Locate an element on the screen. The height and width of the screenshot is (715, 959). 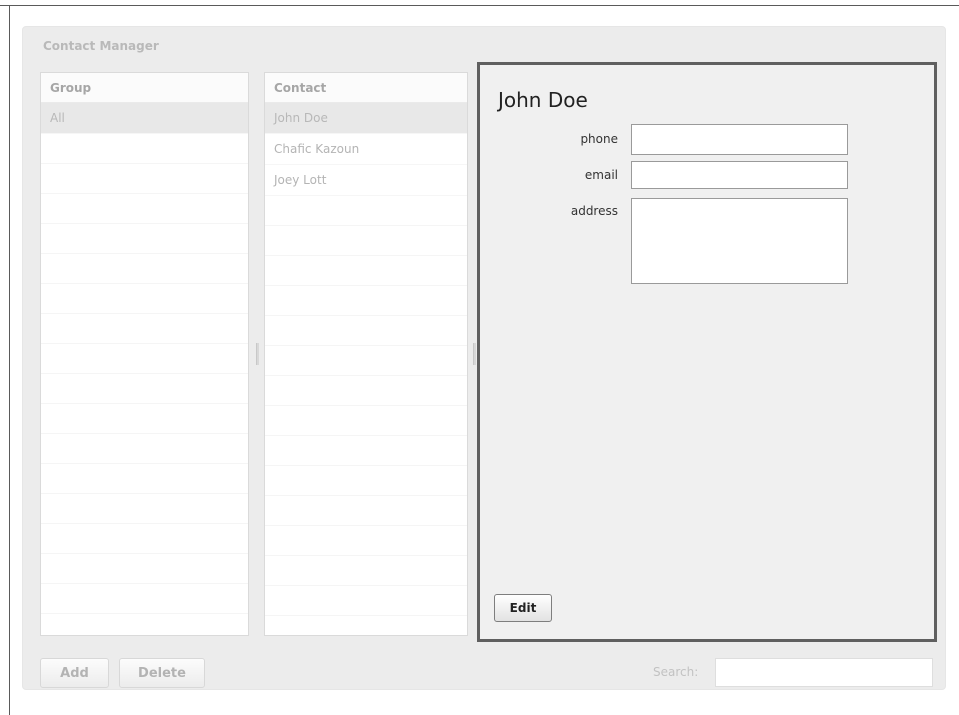
address-field is located at coordinates (739, 241).